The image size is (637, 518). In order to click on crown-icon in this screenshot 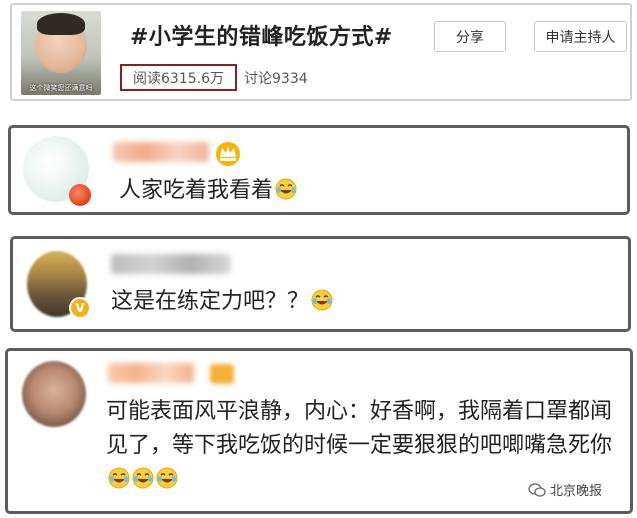, I will do `click(228, 154)`.